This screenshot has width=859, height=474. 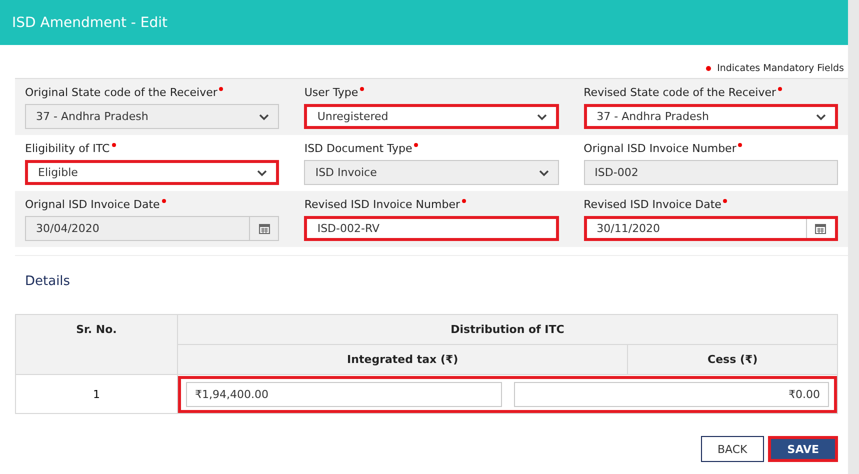 What do you see at coordinates (820, 228) in the screenshot?
I see `calendar-icon` at bounding box center [820, 228].